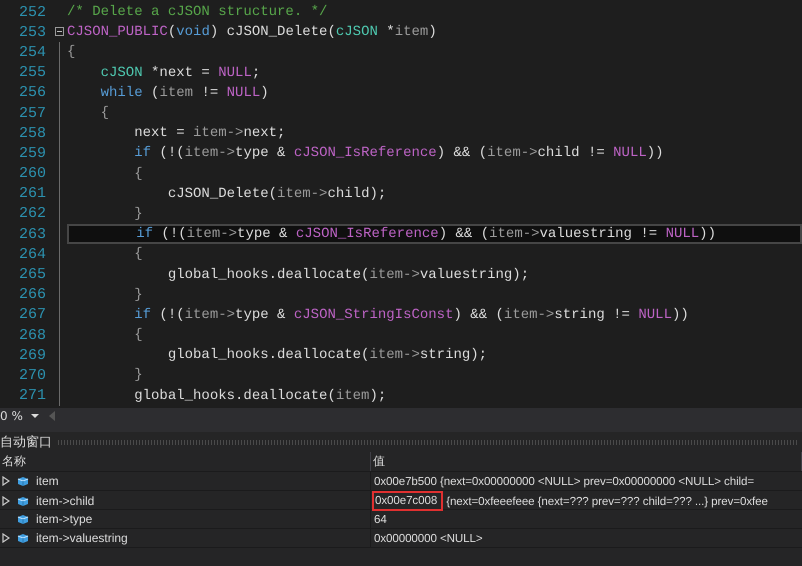  Describe the element at coordinates (276, 194) in the screenshot. I see `code-line: cJSON_Delete(item->child);` at that location.